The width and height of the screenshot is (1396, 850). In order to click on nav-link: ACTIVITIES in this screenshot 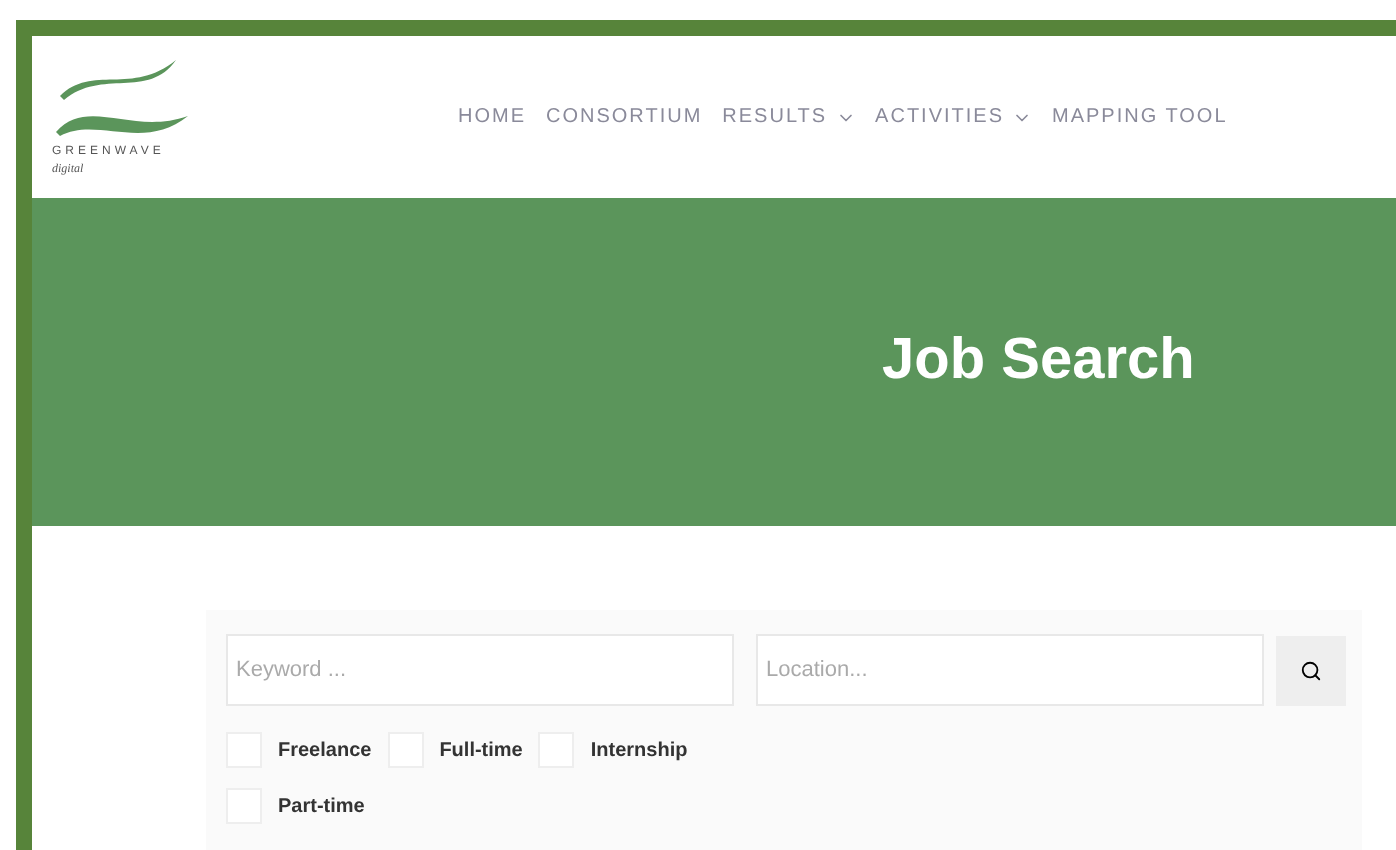, I will do `click(953, 117)`.